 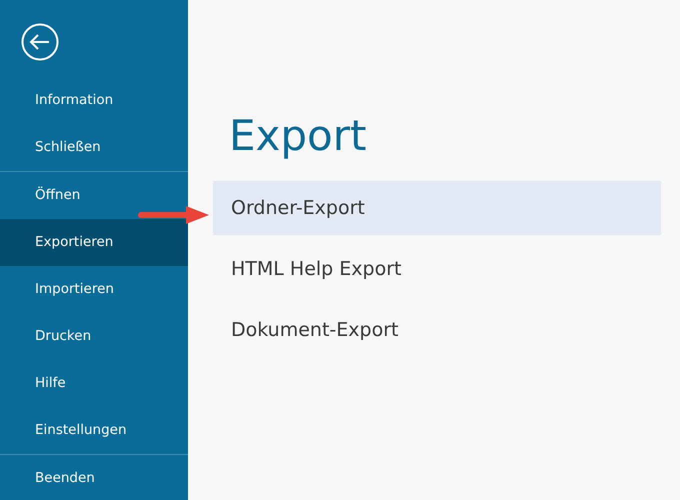 I want to click on sidebar-item: Beenden, so click(x=94, y=477).